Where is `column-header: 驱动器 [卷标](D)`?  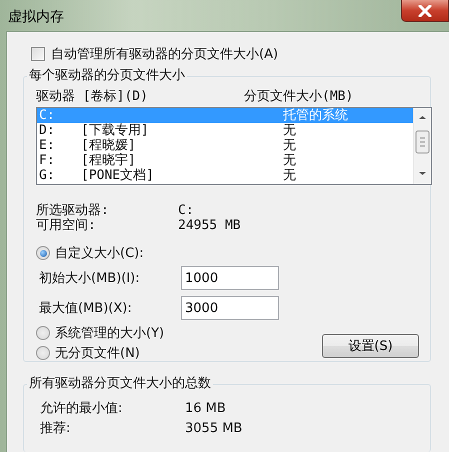
column-header: 驱动器 [卷标](D) is located at coordinates (92, 95).